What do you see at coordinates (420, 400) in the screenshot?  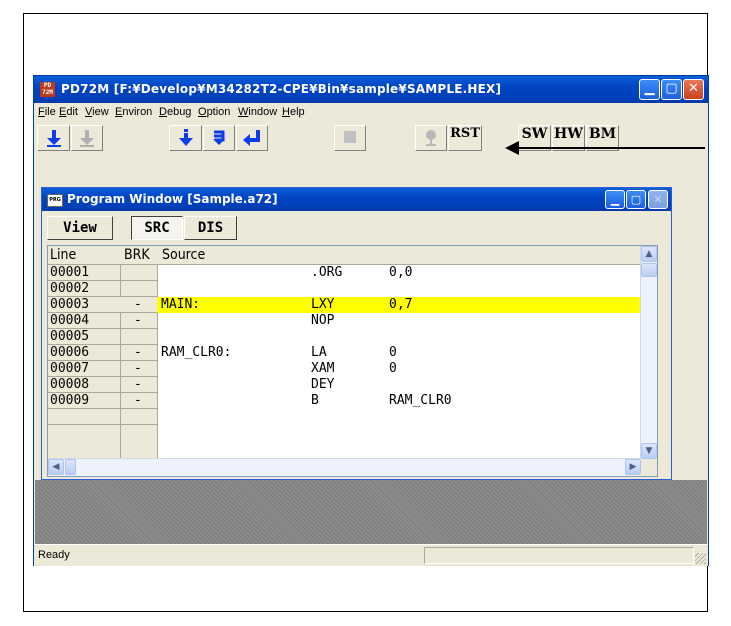 I see `row-operand: RAM_CLR0` at bounding box center [420, 400].